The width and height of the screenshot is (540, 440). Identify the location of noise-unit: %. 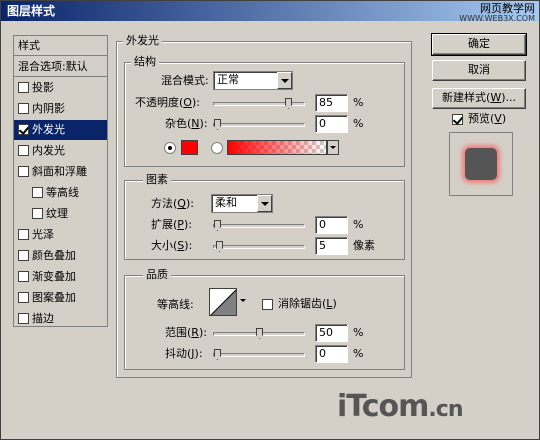
(358, 123).